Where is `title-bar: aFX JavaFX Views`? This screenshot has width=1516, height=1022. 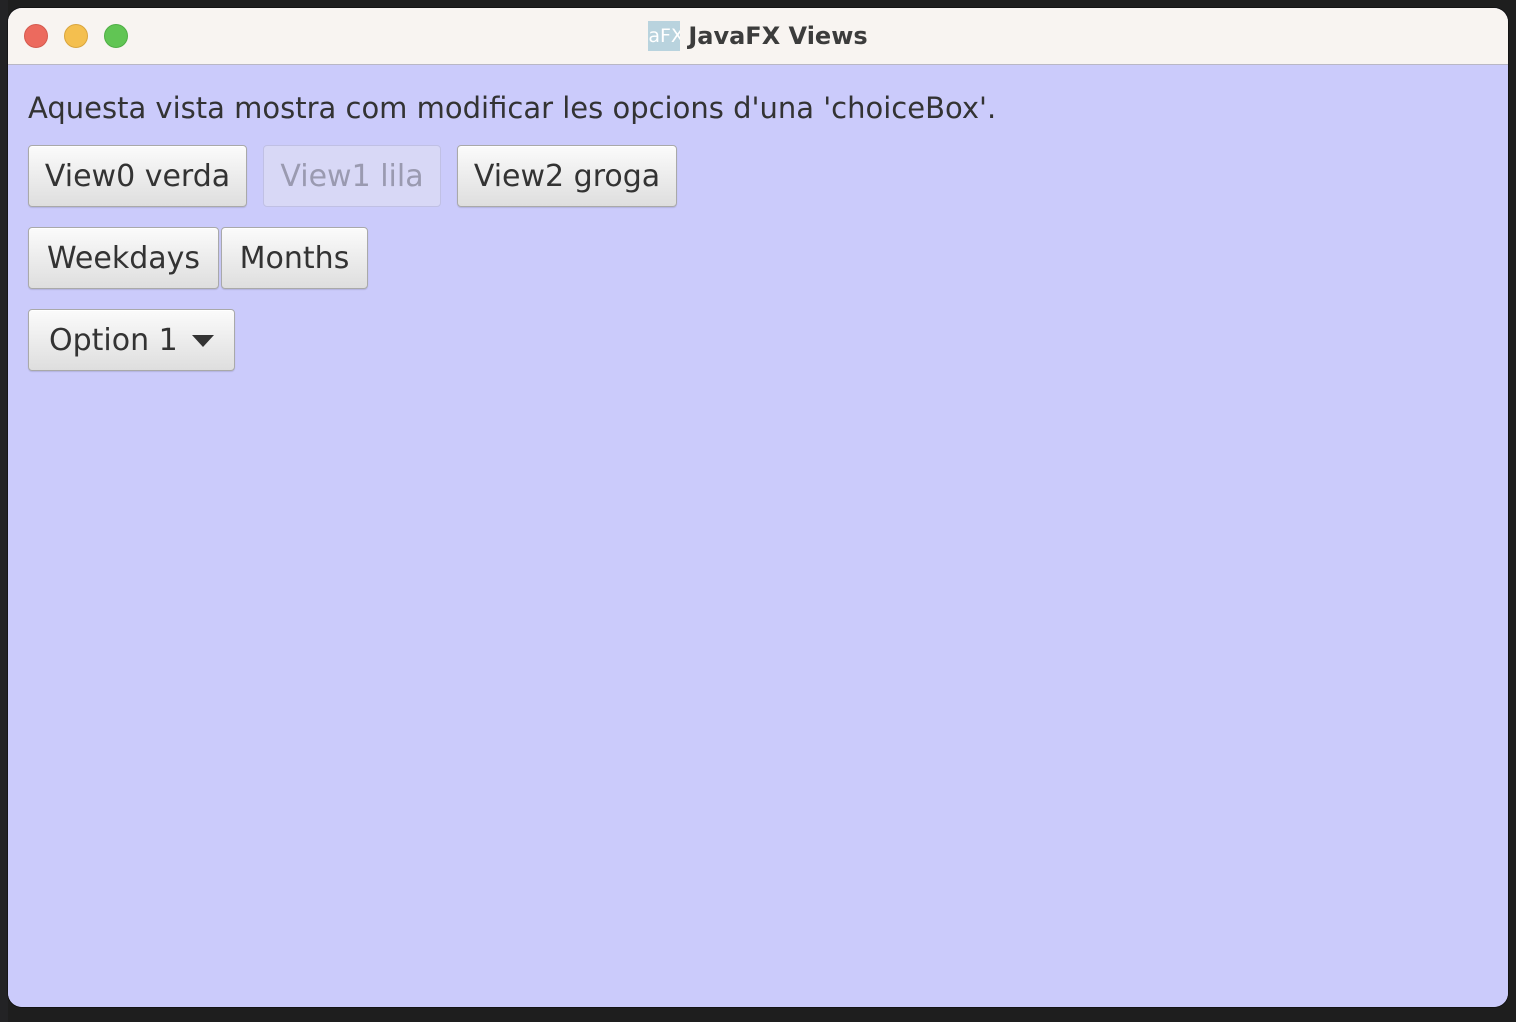 title-bar: aFX JavaFX Views is located at coordinates (758, 36).